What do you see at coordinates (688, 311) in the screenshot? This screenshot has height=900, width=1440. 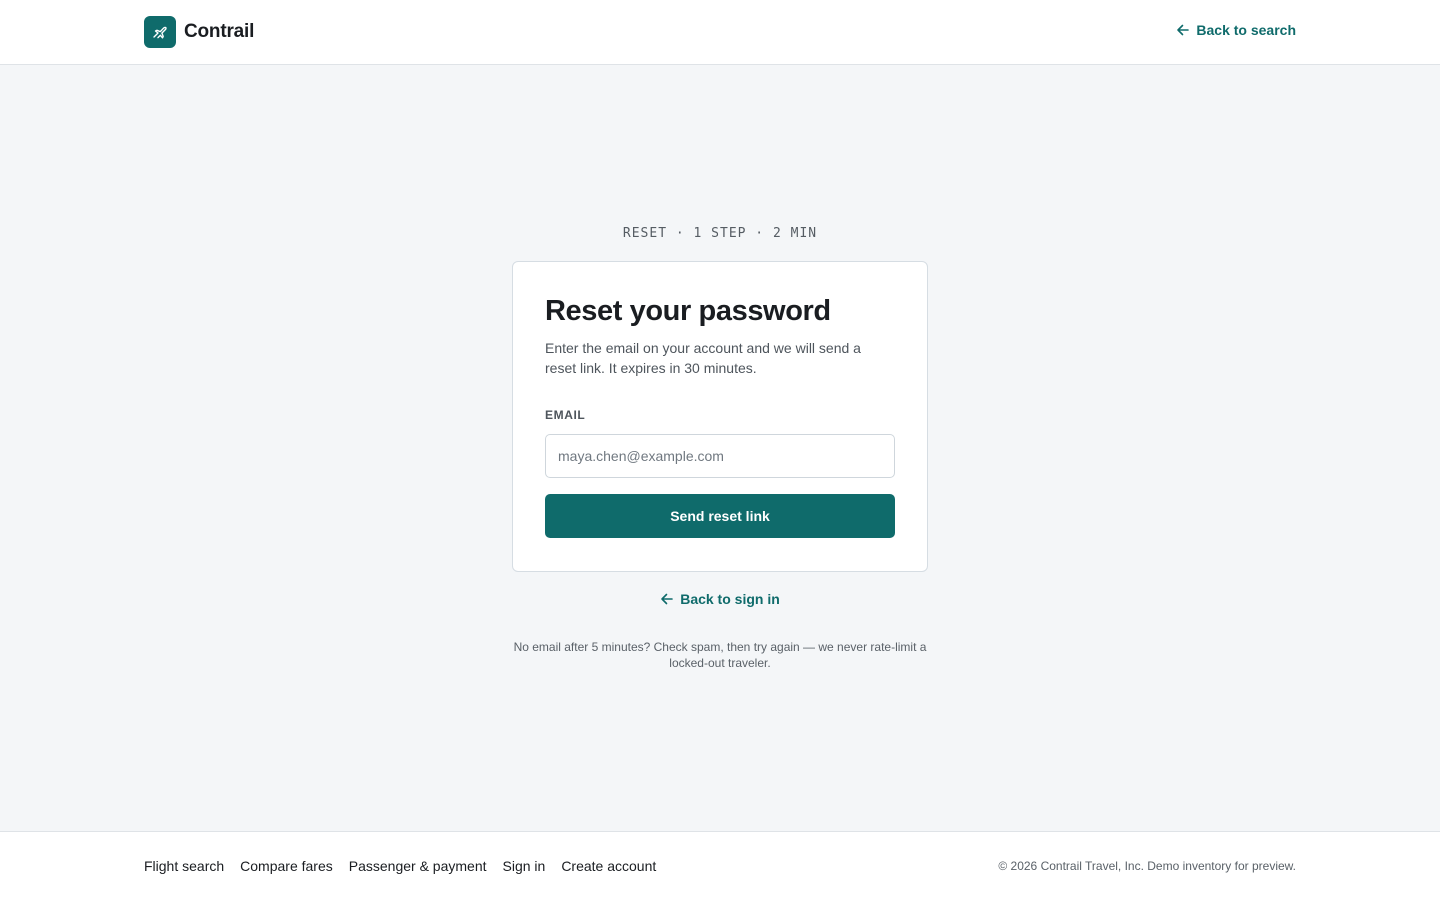 I see `page-title: Reset your password` at bounding box center [688, 311].